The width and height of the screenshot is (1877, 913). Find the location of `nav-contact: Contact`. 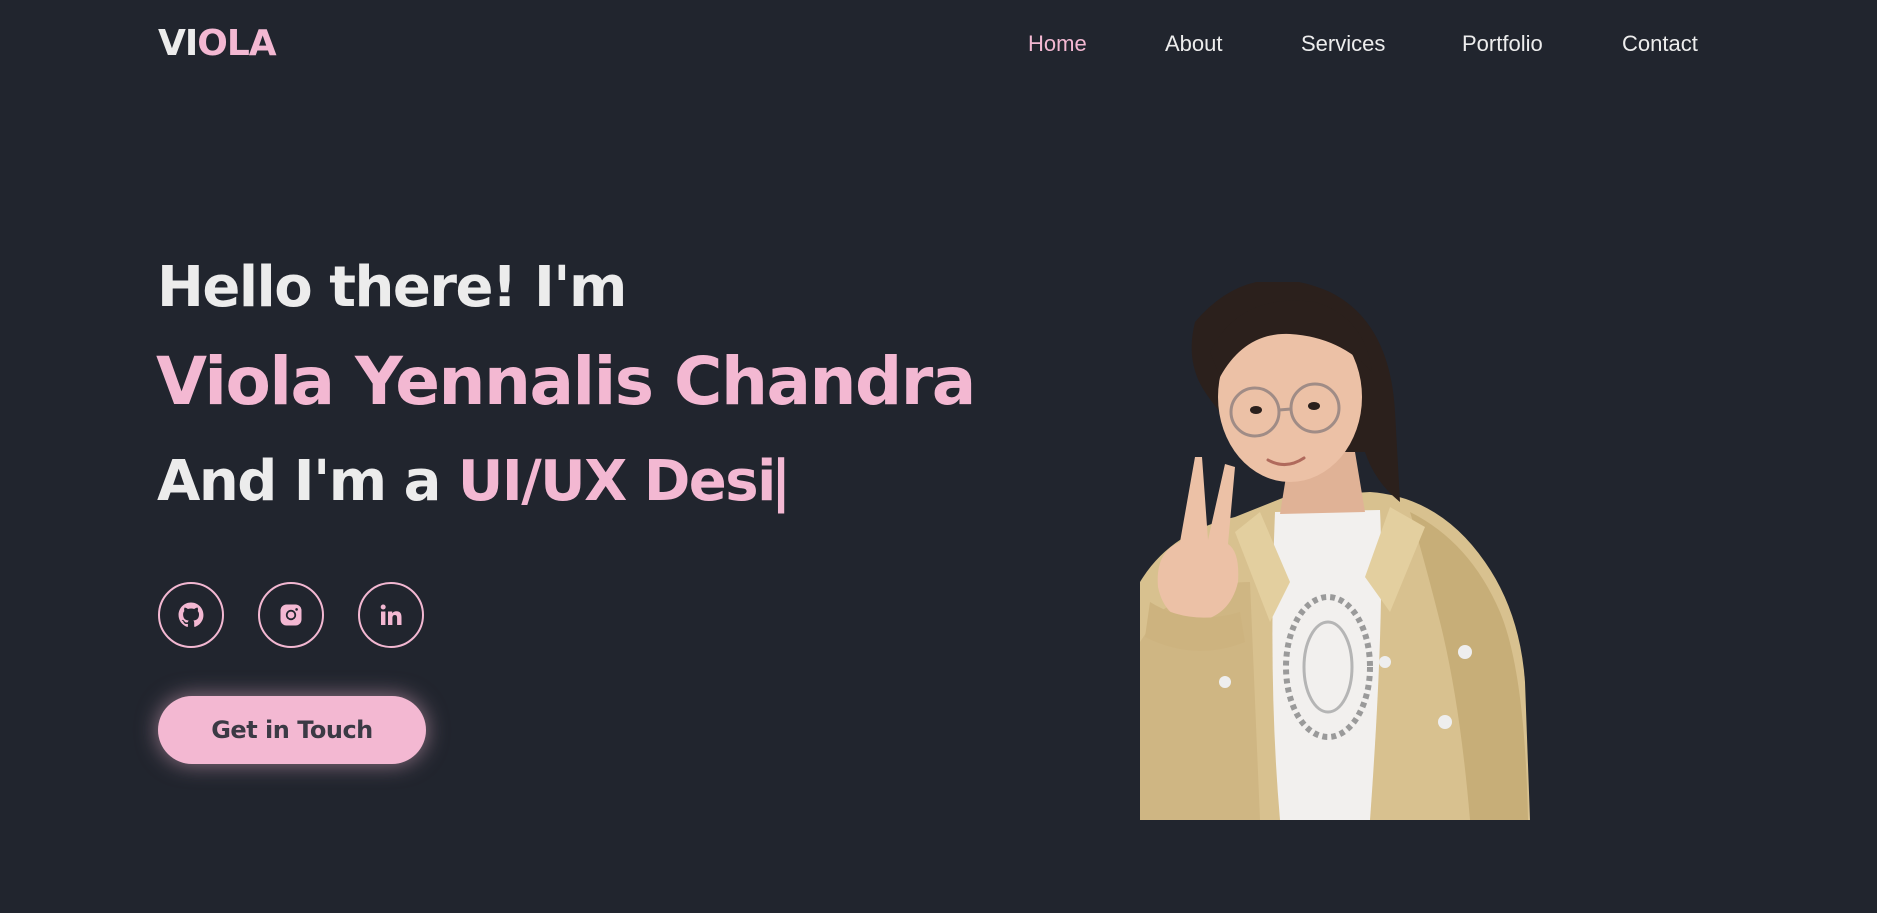

nav-contact: Contact is located at coordinates (1660, 44).